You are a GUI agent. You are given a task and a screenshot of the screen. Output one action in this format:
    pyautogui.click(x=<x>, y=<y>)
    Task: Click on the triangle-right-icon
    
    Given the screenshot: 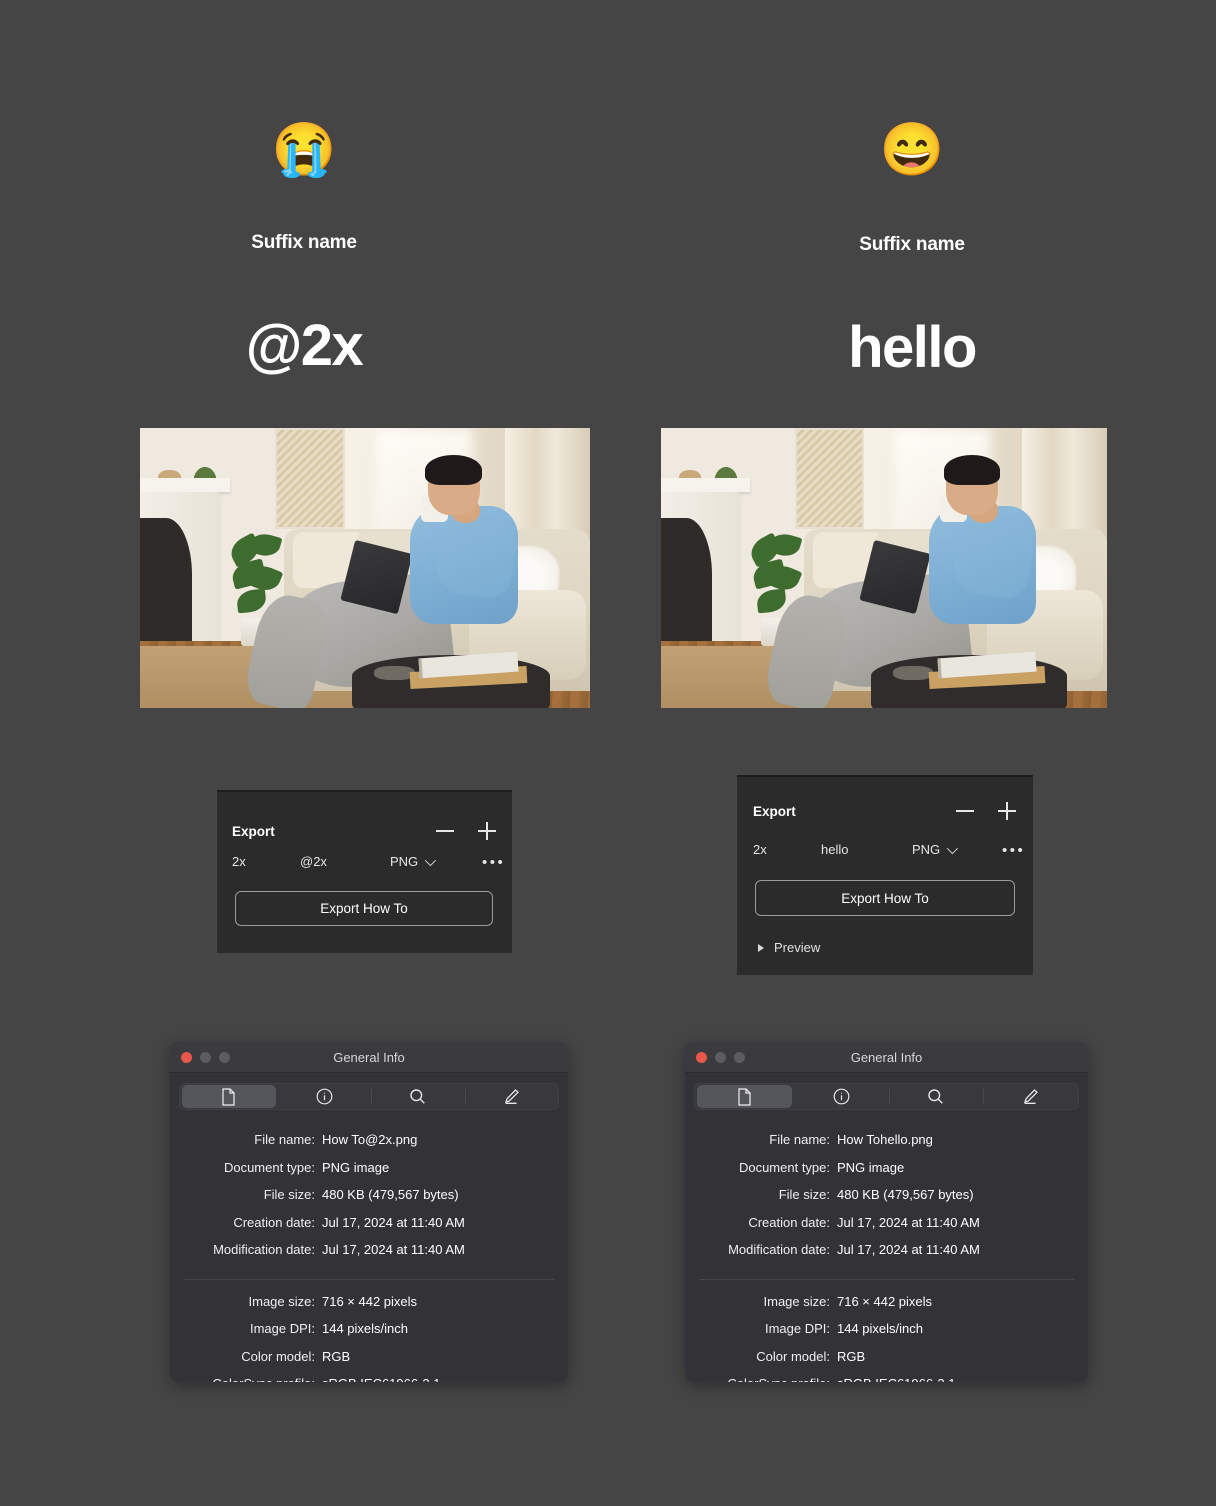 What is the action you would take?
    pyautogui.click(x=761, y=947)
    